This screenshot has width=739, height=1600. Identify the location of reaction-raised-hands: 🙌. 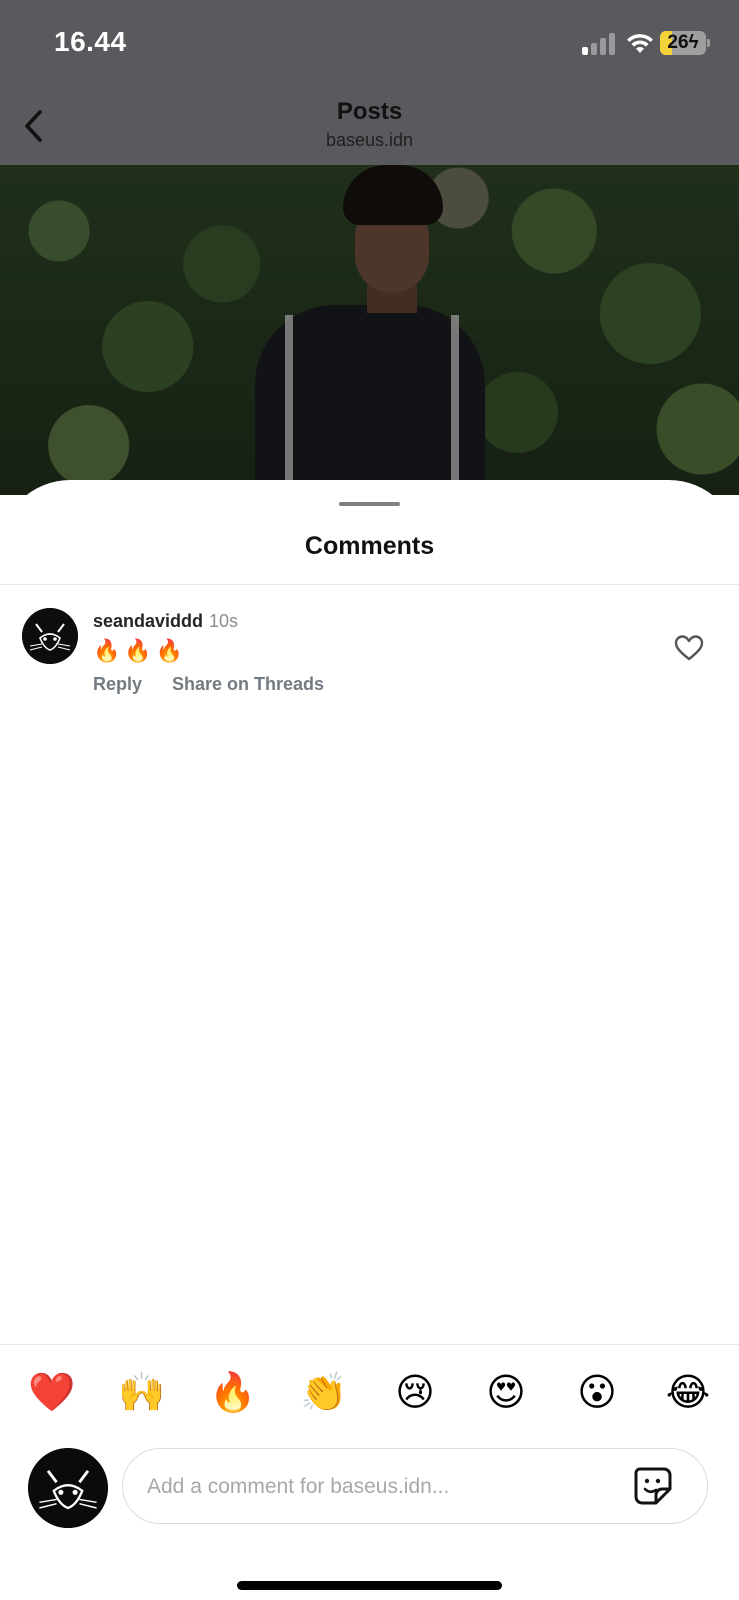
(142, 1393).